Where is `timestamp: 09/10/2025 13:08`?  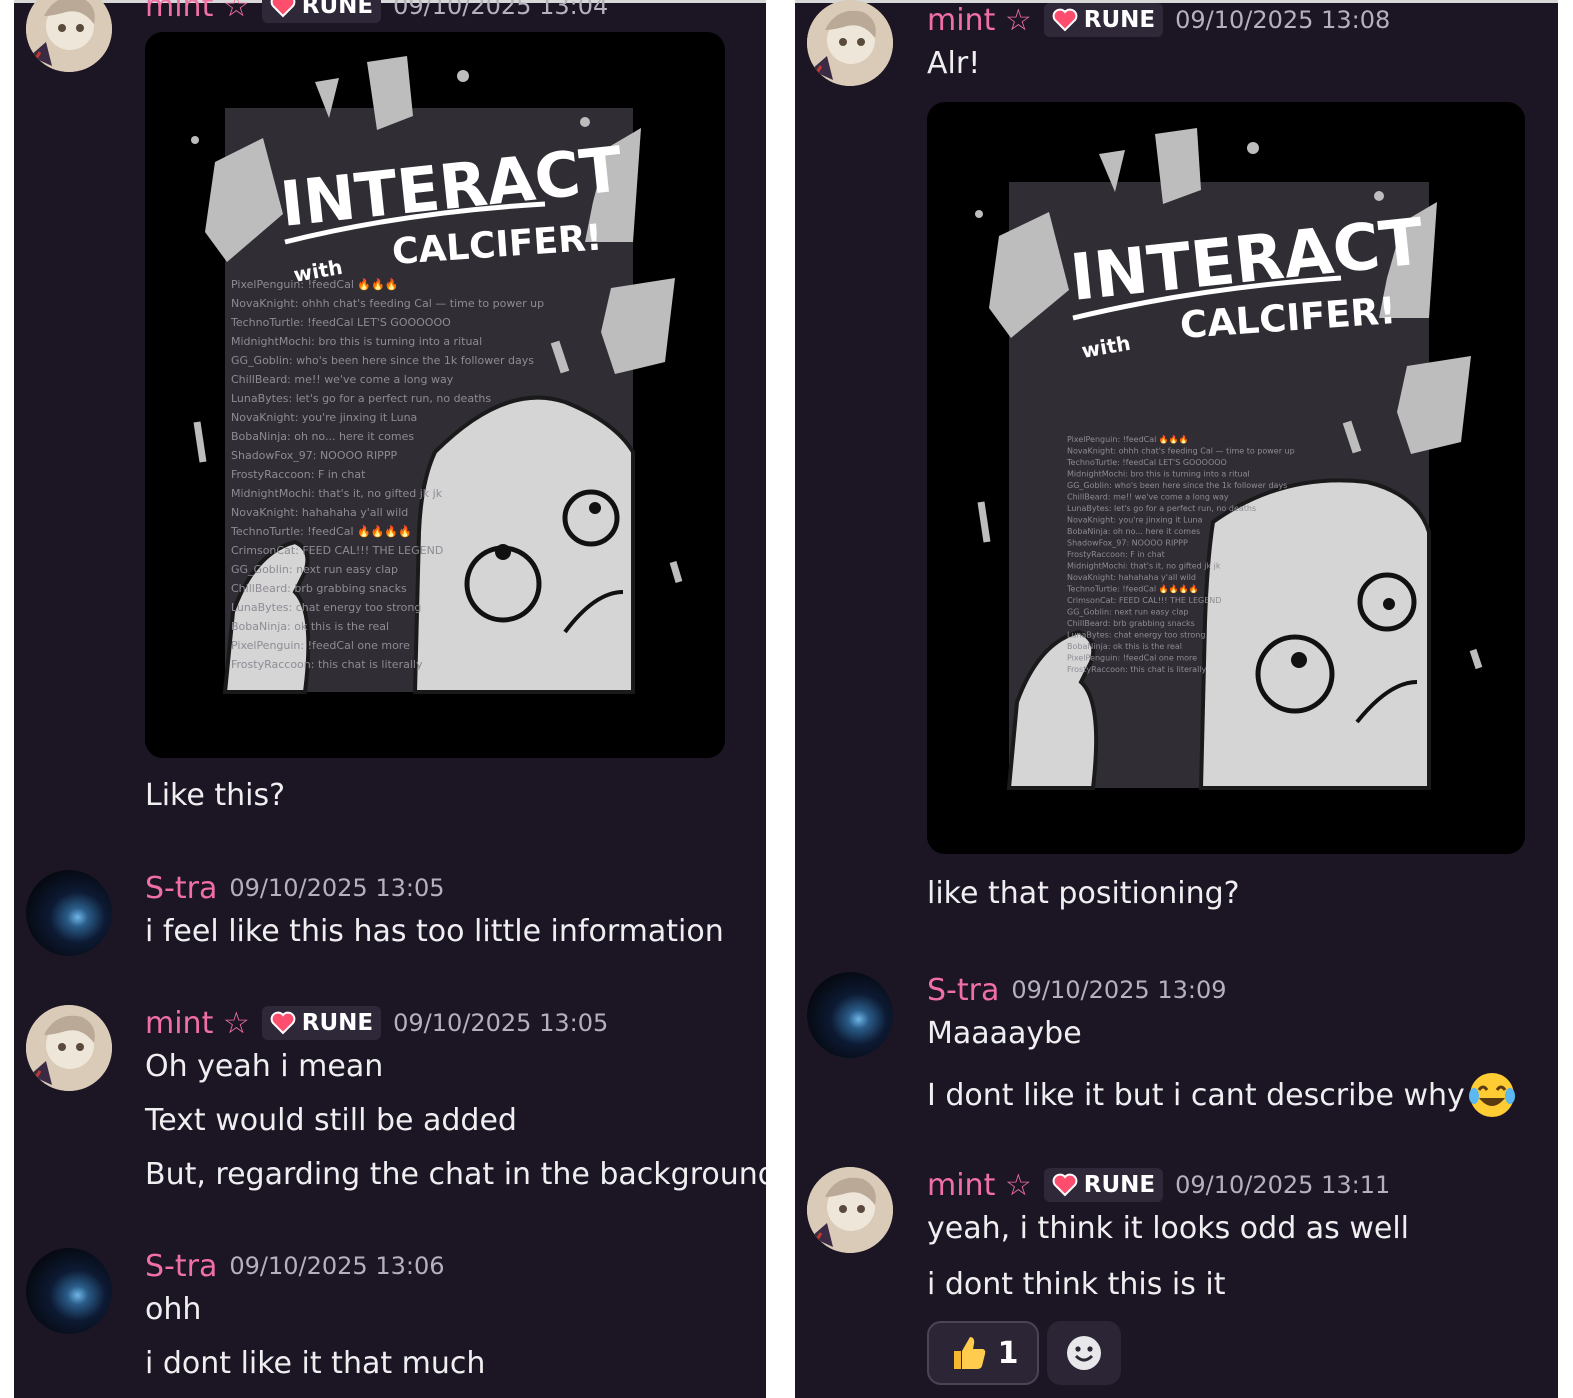
timestamp: 09/10/2025 13:08 is located at coordinates (1283, 20).